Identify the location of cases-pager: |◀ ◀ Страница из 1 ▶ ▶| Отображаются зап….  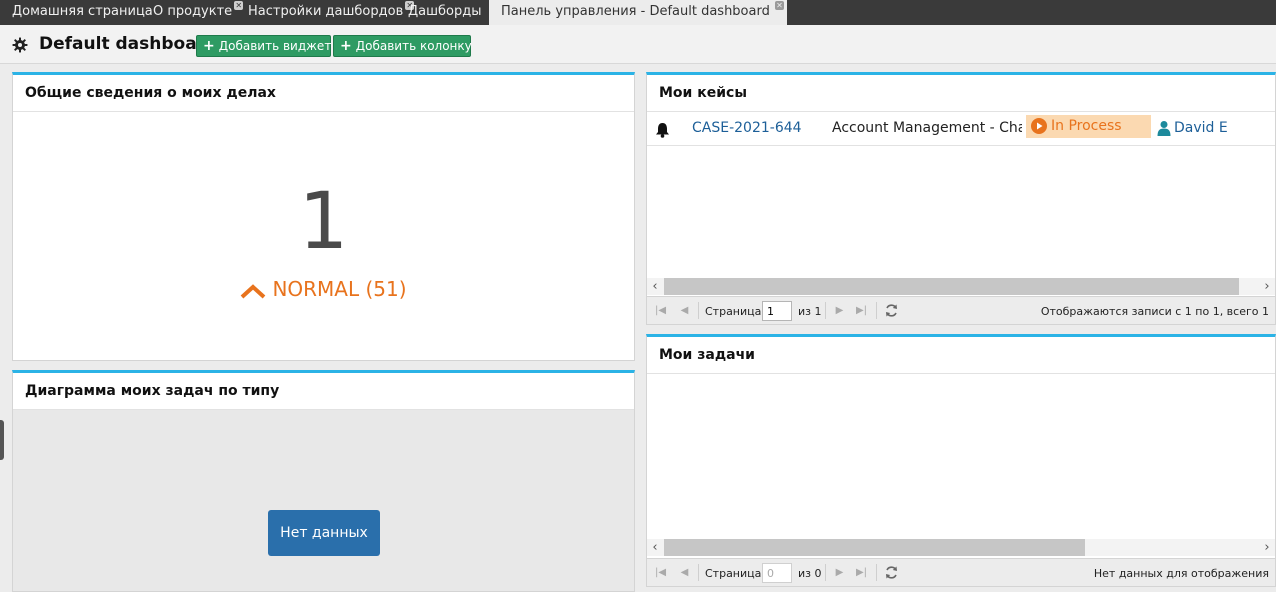
(961, 310).